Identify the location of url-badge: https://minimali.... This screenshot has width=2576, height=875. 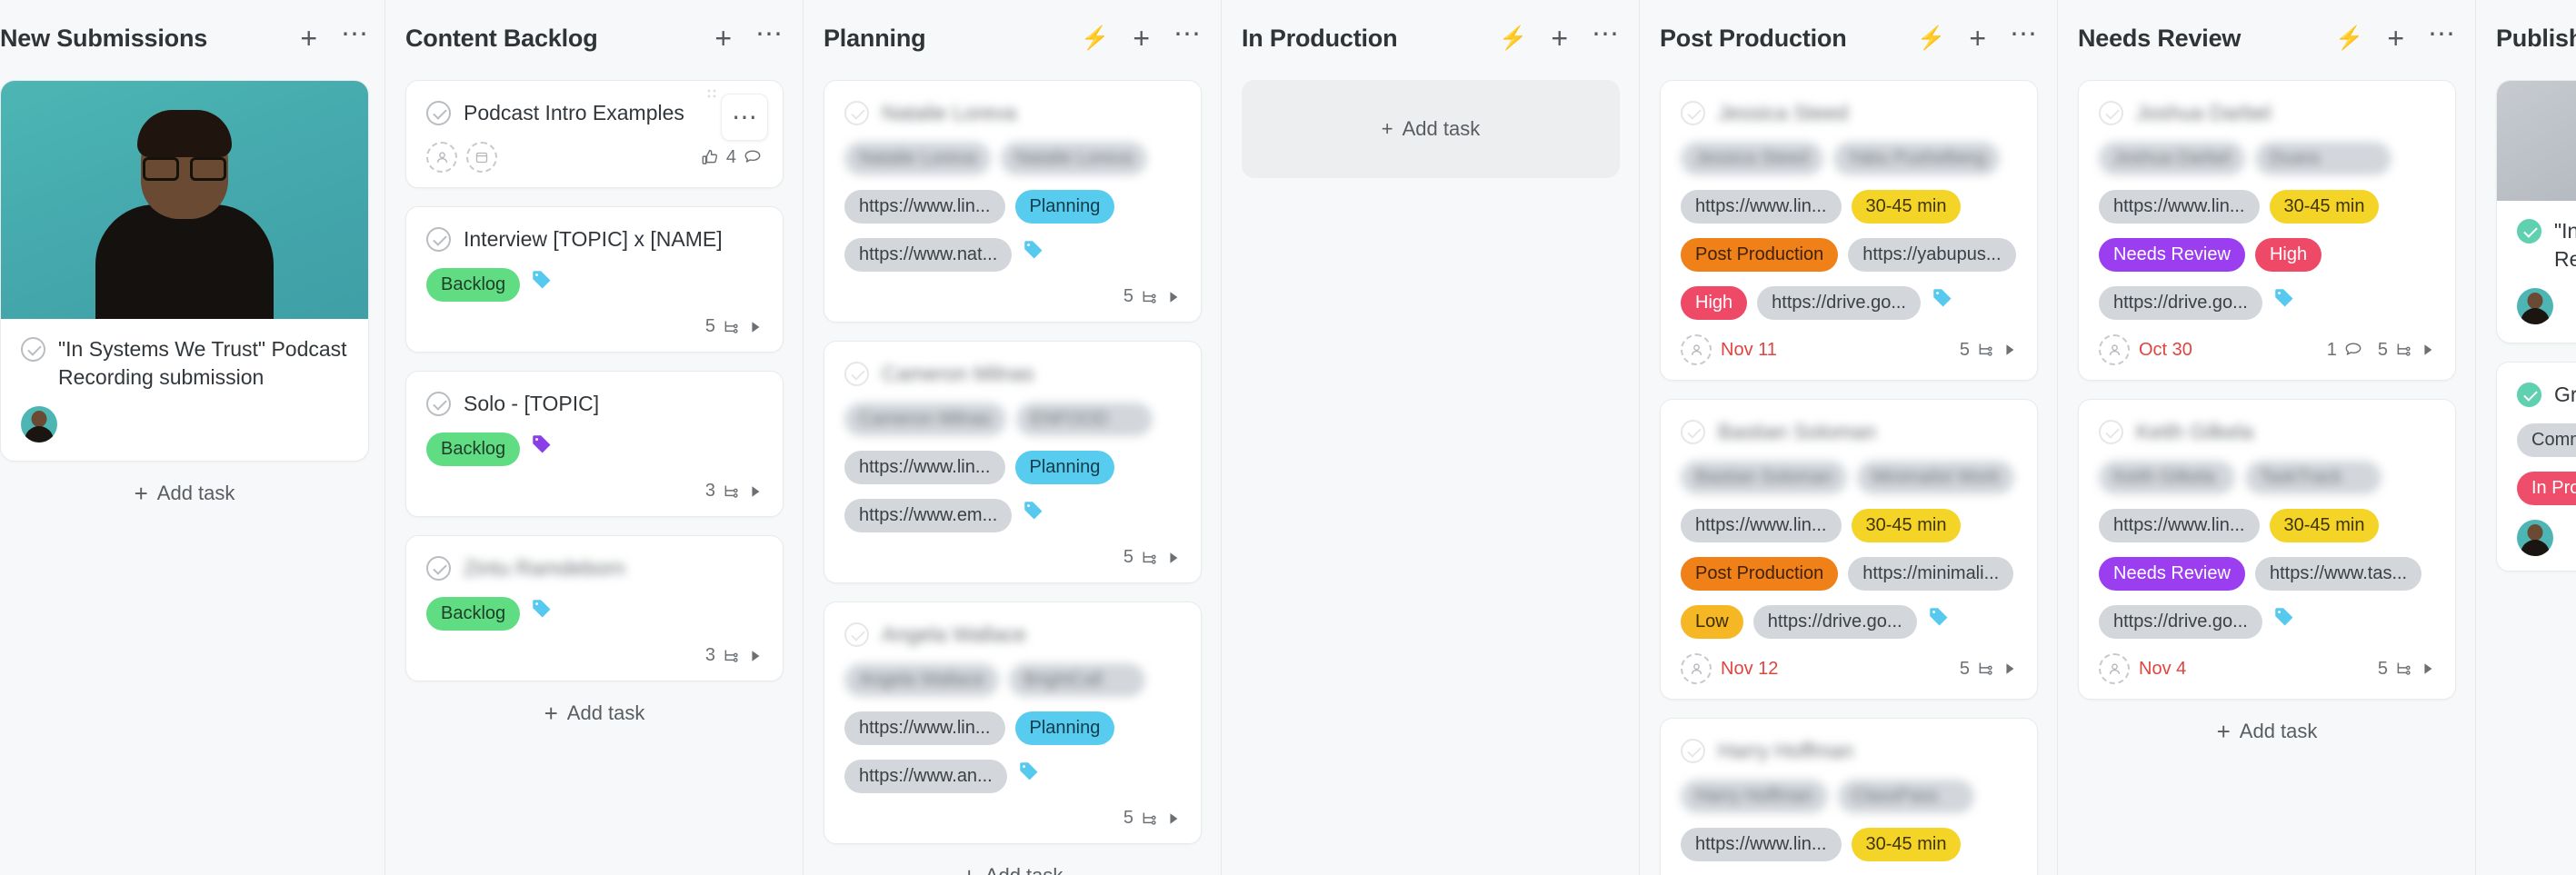
(1931, 574).